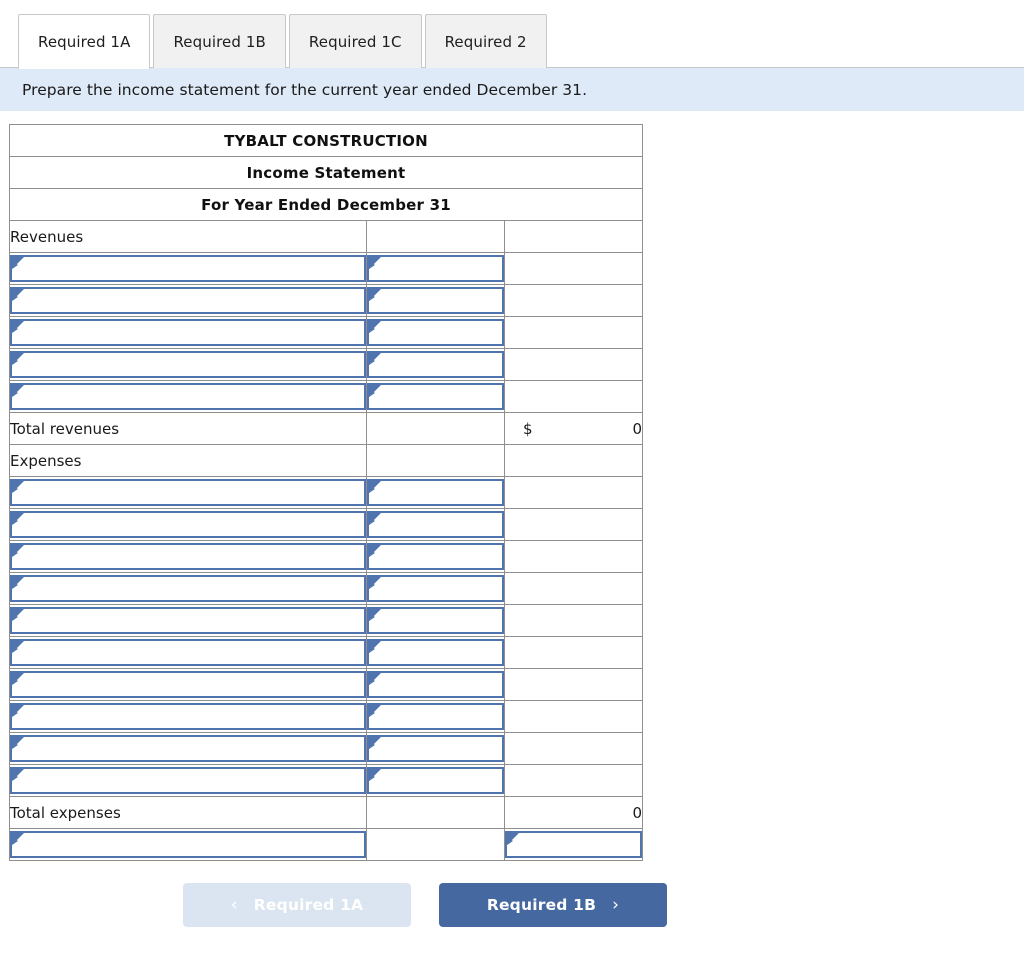 The height and width of the screenshot is (970, 1024). I want to click on tab-required-1a: Required 1A, so click(84, 41).